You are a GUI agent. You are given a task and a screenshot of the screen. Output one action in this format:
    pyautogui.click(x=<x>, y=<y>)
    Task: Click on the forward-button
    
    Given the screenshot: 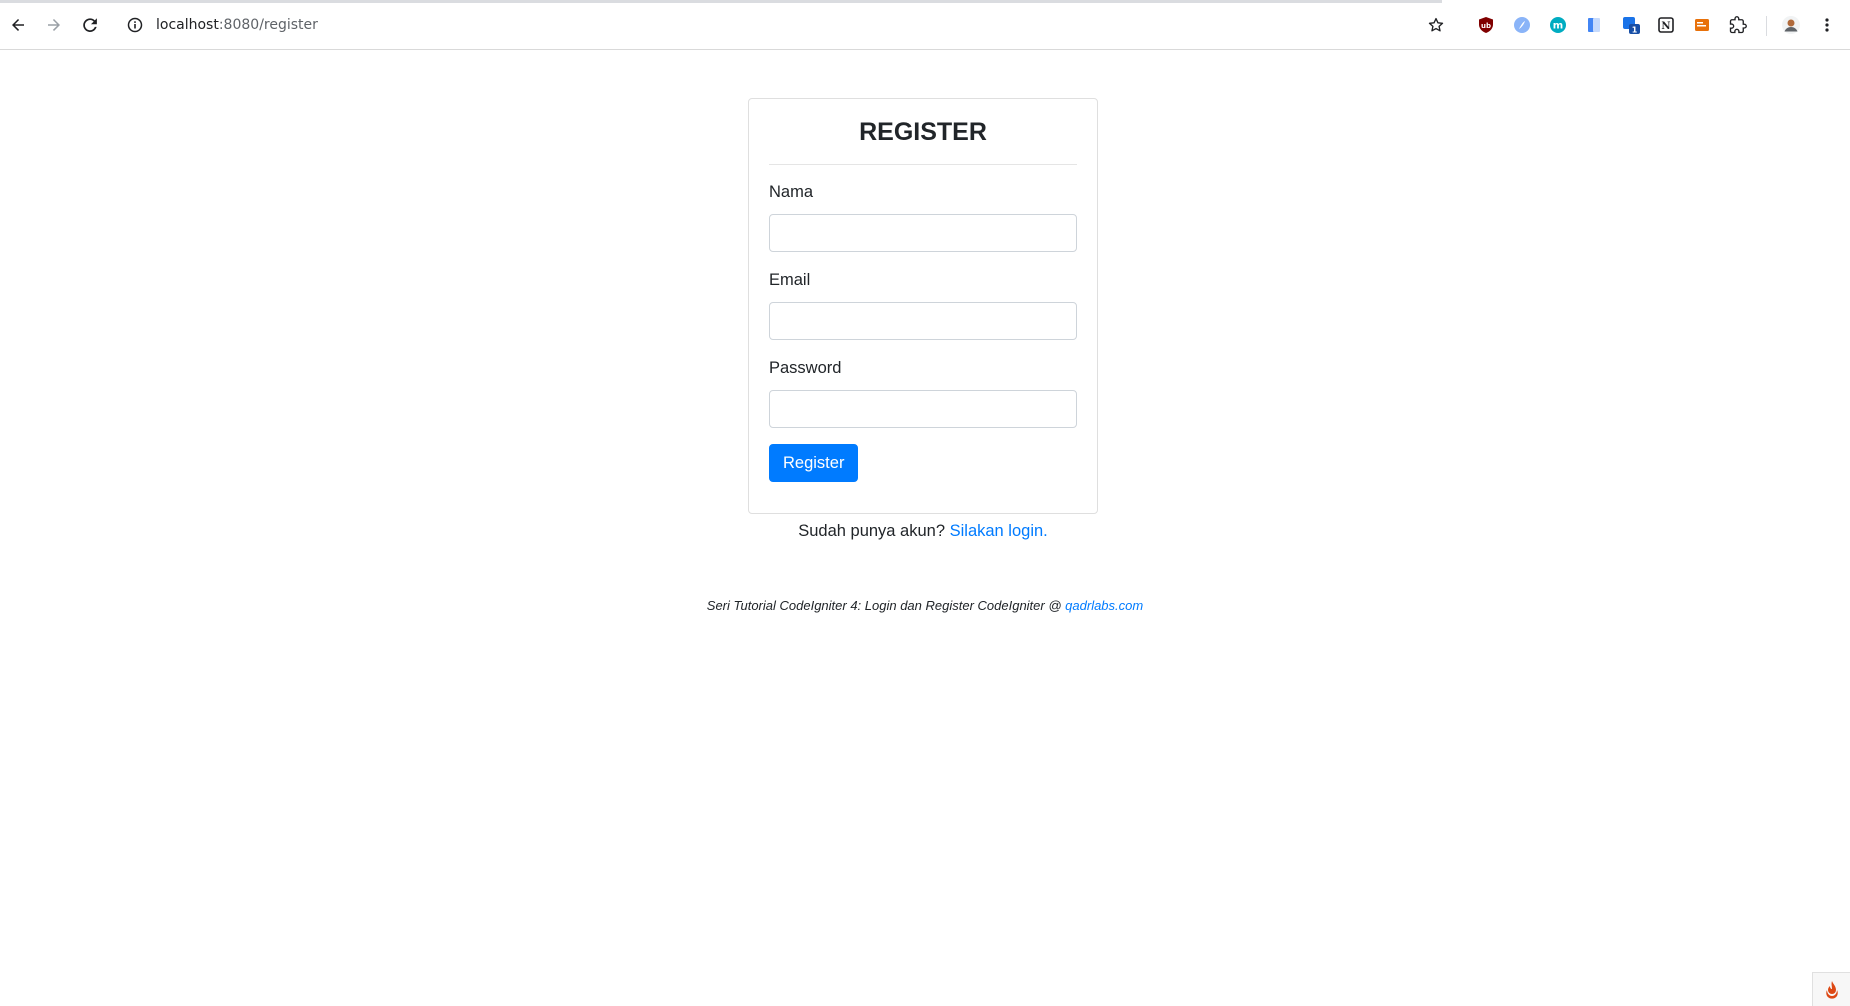 What is the action you would take?
    pyautogui.click(x=54, y=25)
    